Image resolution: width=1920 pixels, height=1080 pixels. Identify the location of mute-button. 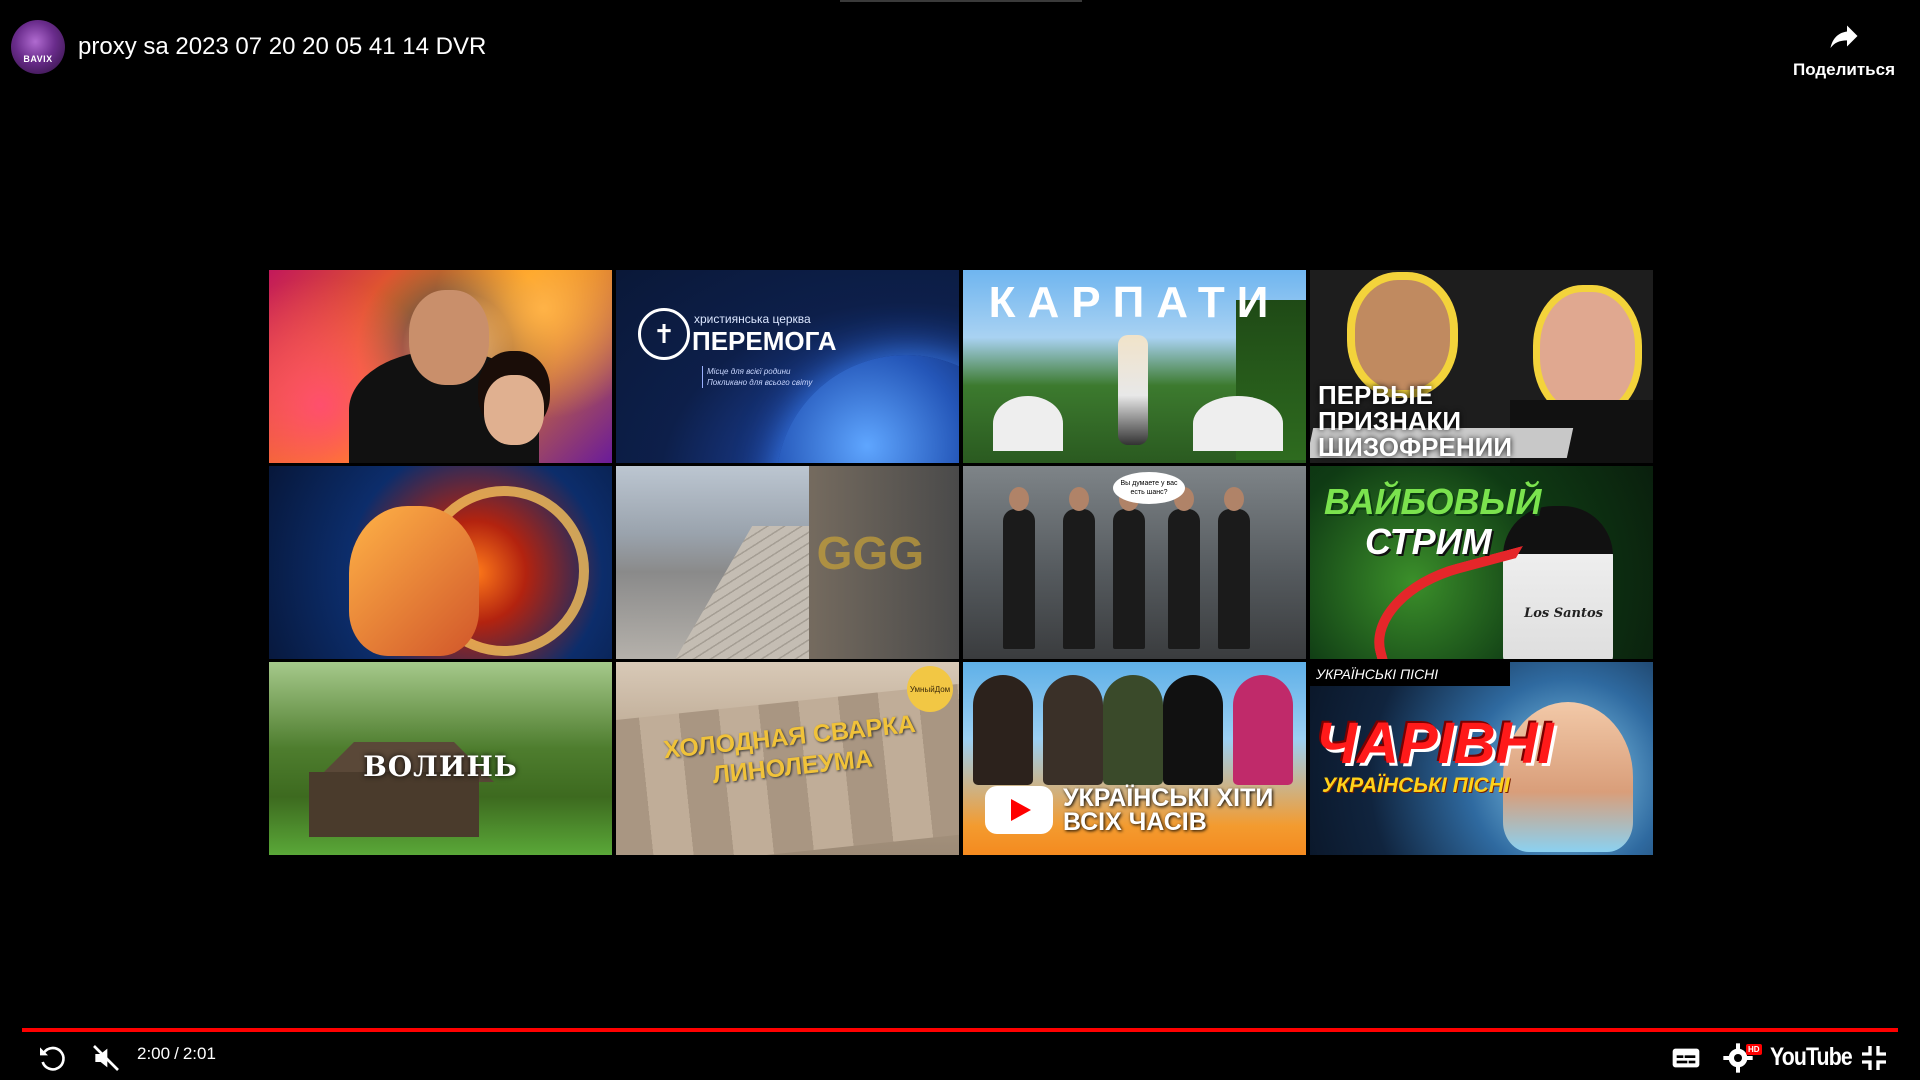
(106, 1058).